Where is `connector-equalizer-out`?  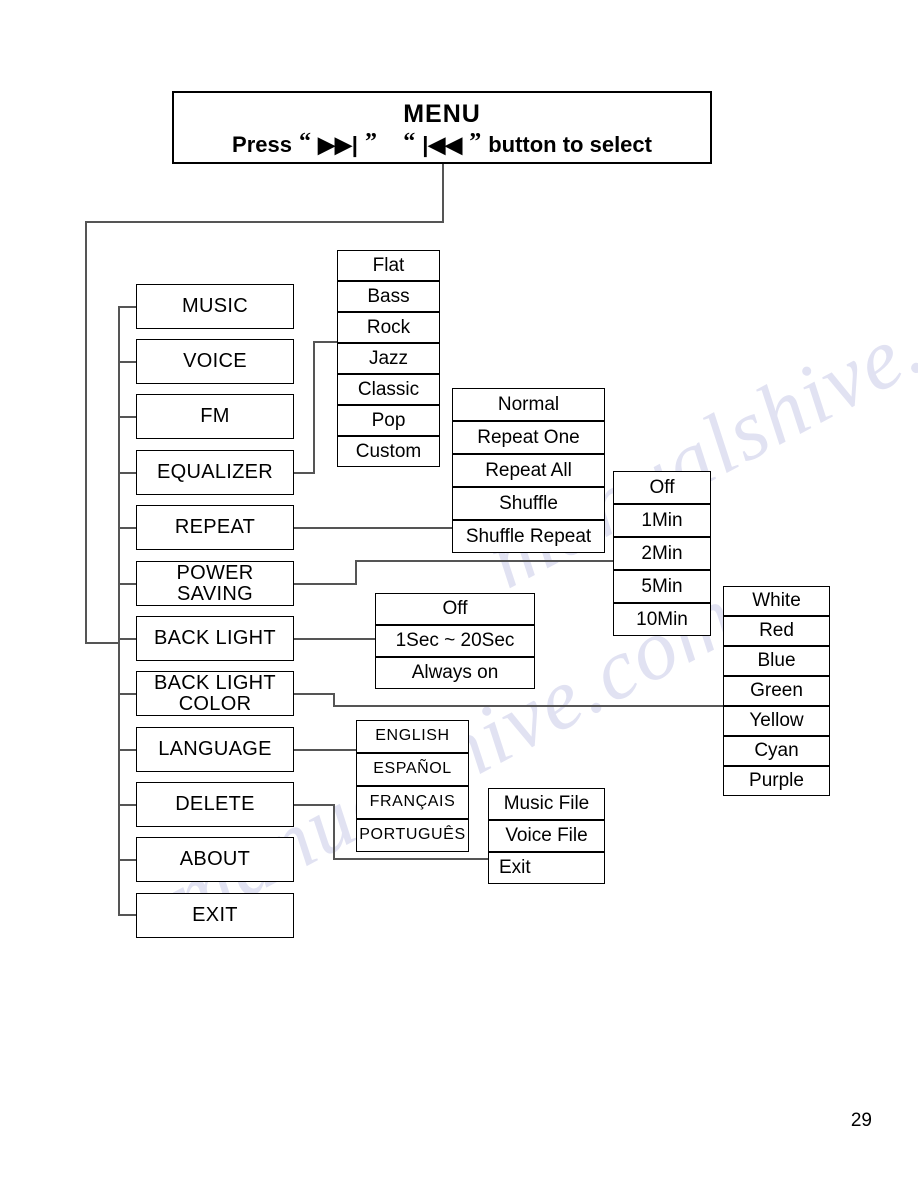
connector-equalizer-out is located at coordinates (304, 473).